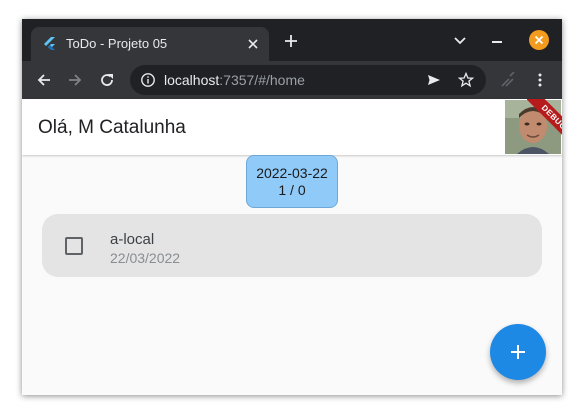  Describe the element at coordinates (508, 80) in the screenshot. I see `extensions-icon` at that location.